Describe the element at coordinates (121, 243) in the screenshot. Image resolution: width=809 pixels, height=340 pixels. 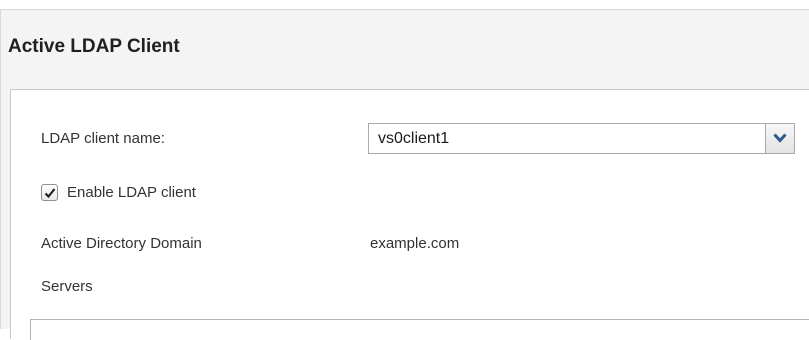
I see `active-directory-domain-label: Active Directory Domain` at that location.